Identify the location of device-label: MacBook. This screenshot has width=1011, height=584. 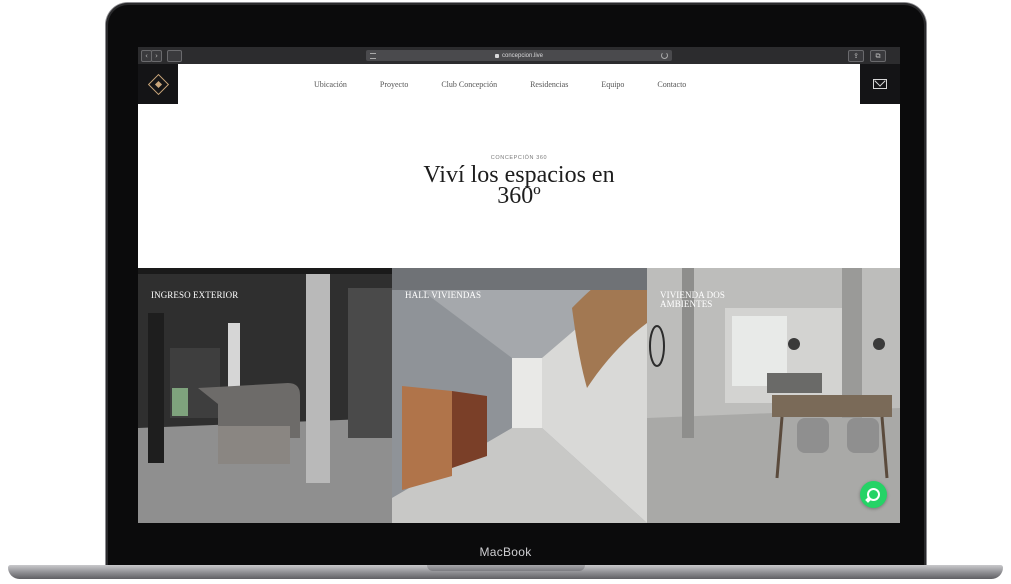
(505, 552).